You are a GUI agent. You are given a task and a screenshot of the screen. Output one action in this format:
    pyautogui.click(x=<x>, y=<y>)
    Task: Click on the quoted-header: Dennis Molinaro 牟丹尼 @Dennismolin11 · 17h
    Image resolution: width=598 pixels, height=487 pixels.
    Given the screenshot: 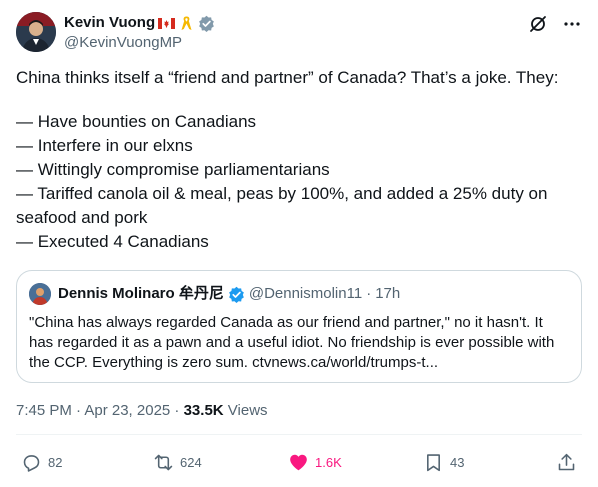 What is the action you would take?
    pyautogui.click(x=229, y=294)
    